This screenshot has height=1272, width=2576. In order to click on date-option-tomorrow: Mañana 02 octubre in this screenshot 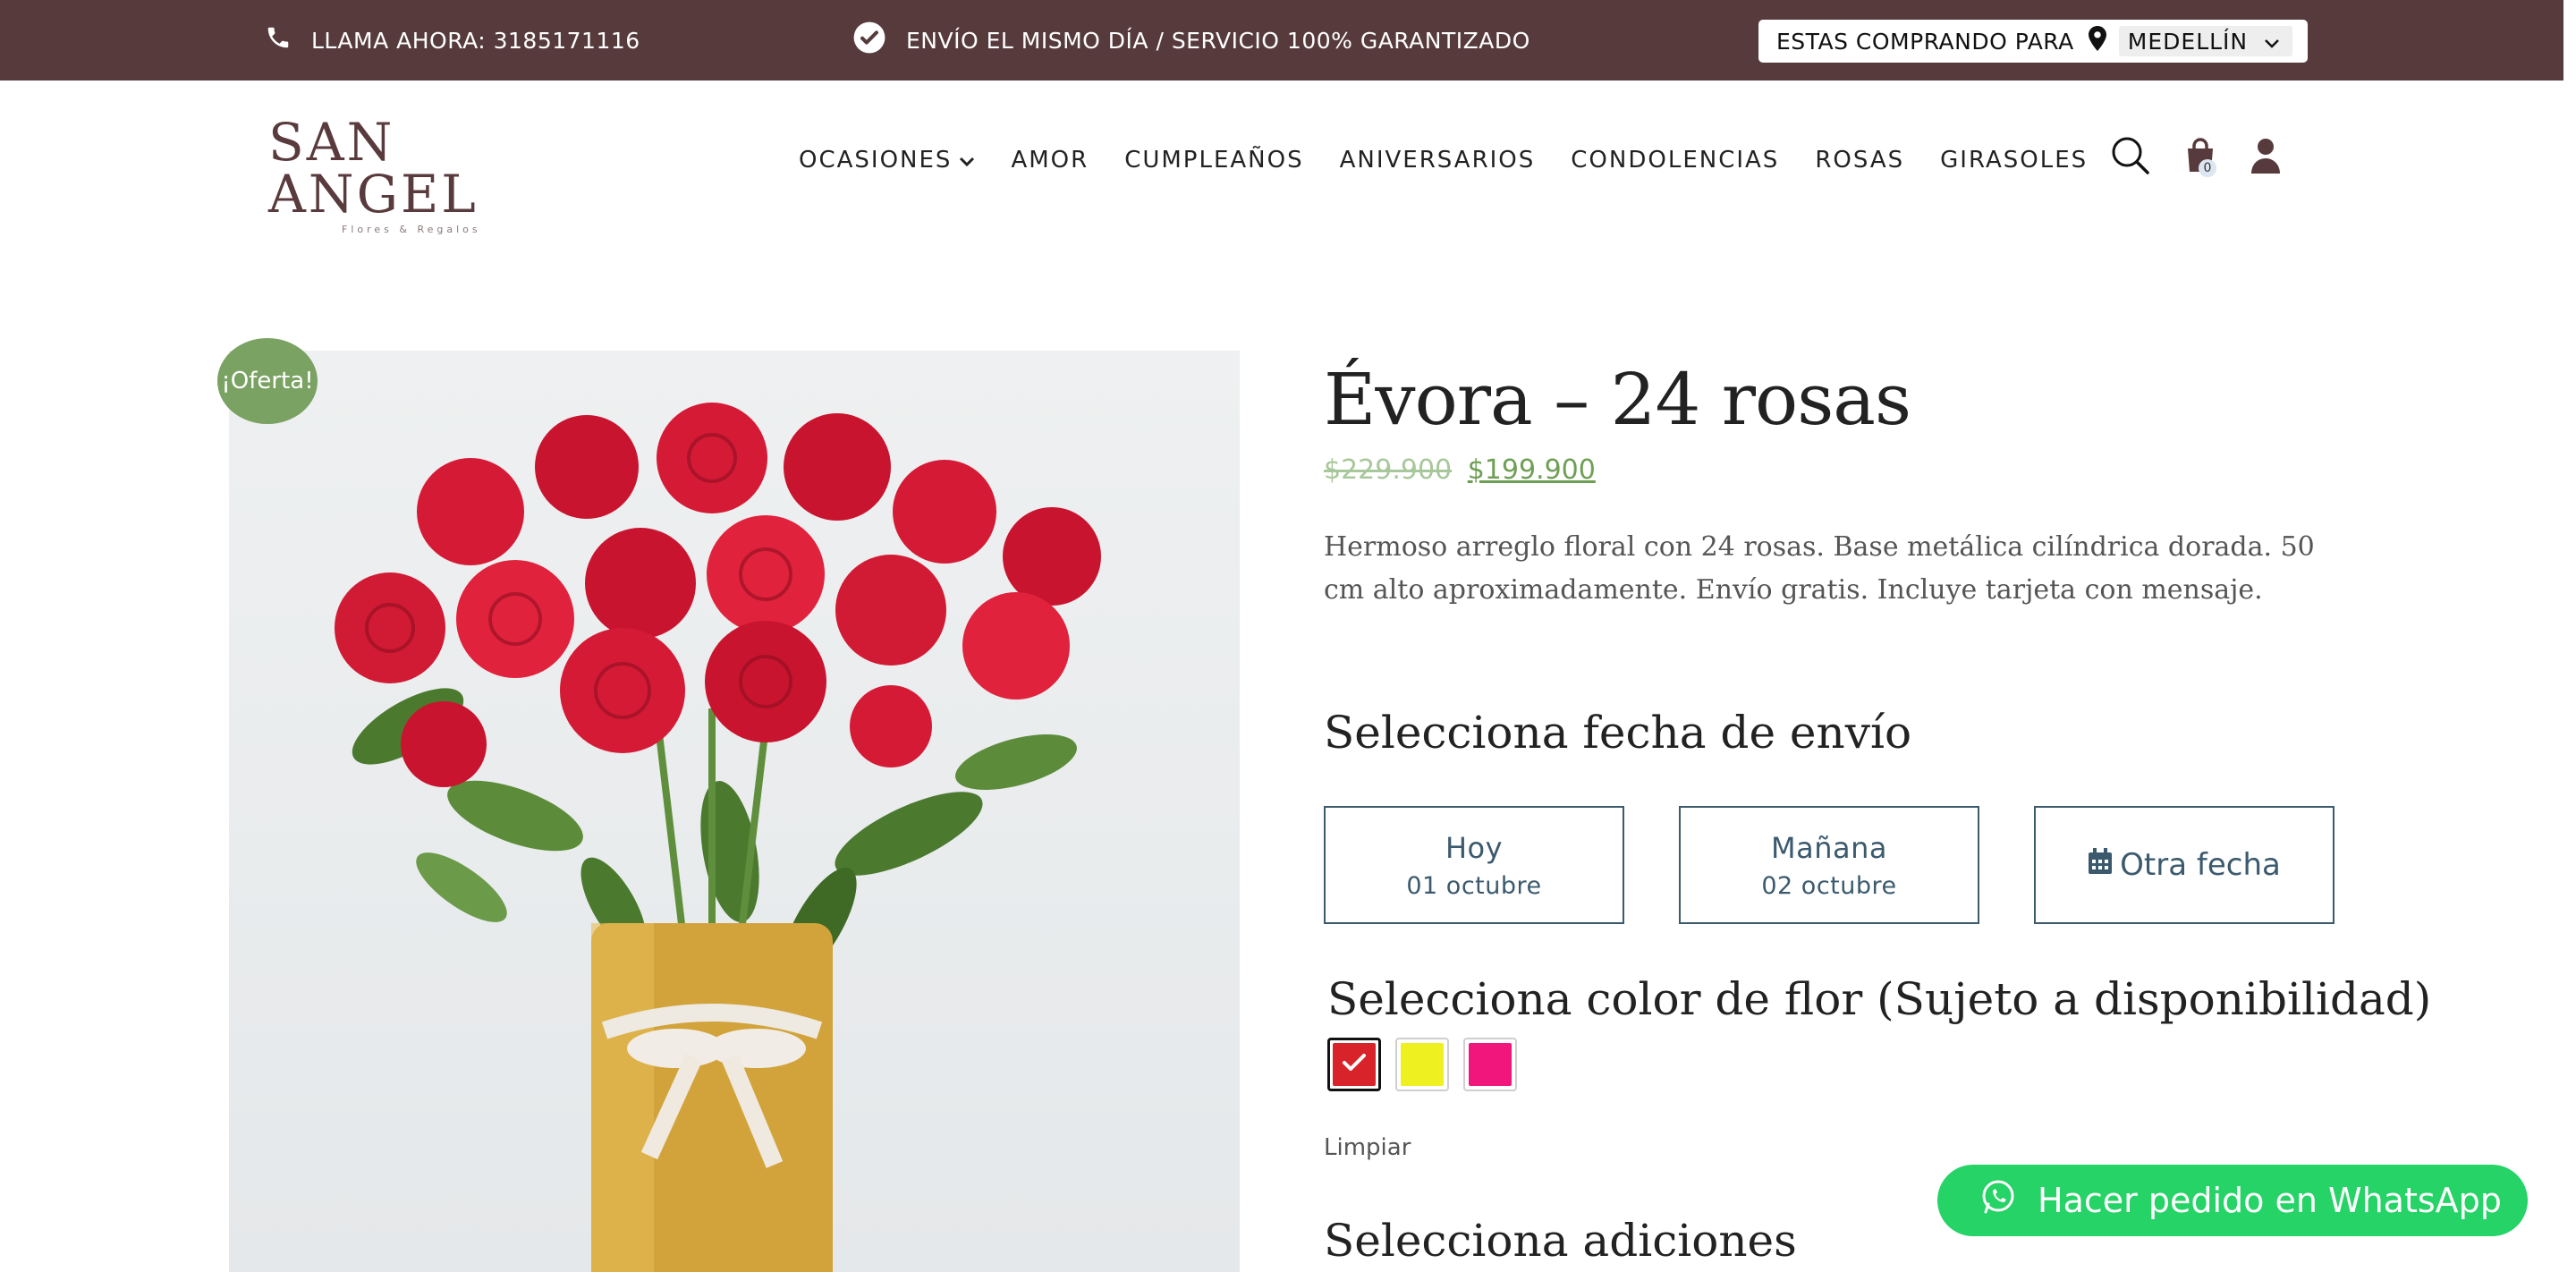, I will do `click(1829, 865)`.